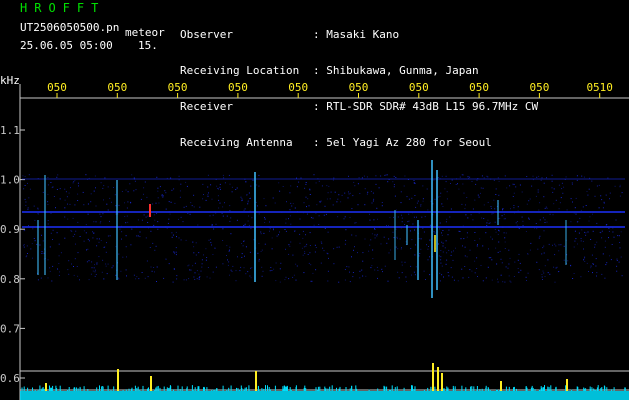  What do you see at coordinates (599, 87) in the screenshot?
I see `x-tick-label: 0510` at bounding box center [599, 87].